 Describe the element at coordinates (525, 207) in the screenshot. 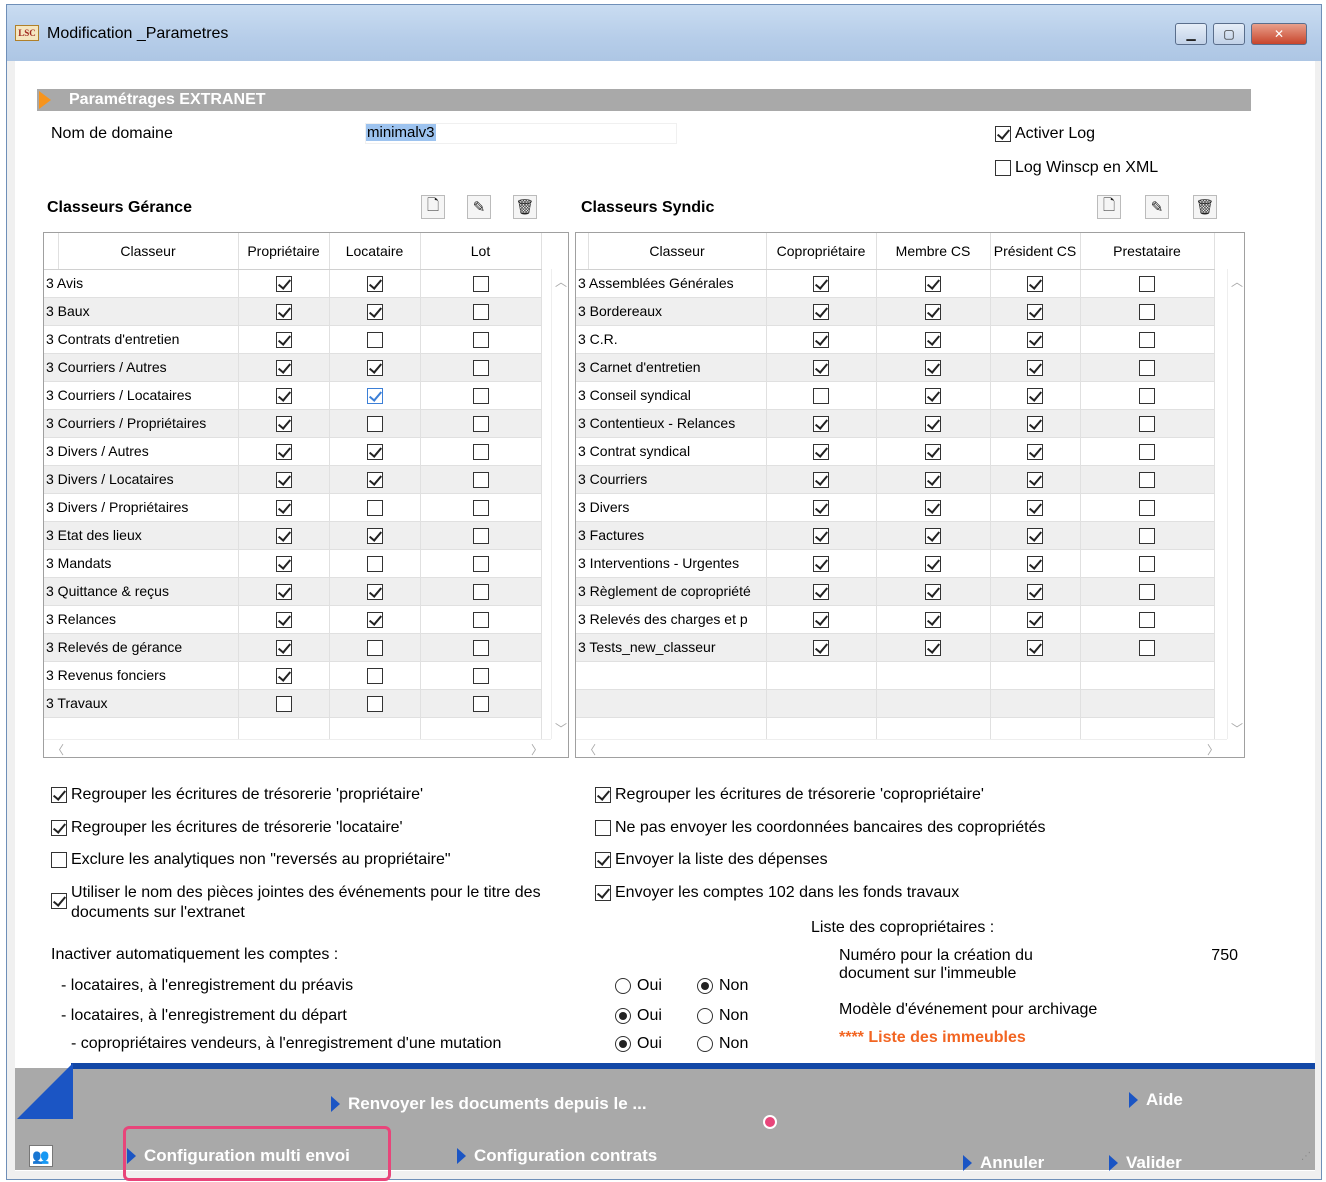

I see `trash-icon: 🗑` at that location.